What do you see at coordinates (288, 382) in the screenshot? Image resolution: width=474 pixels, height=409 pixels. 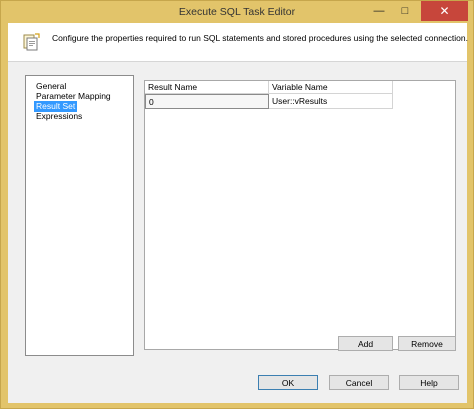 I see `ok-button: OK` at bounding box center [288, 382].